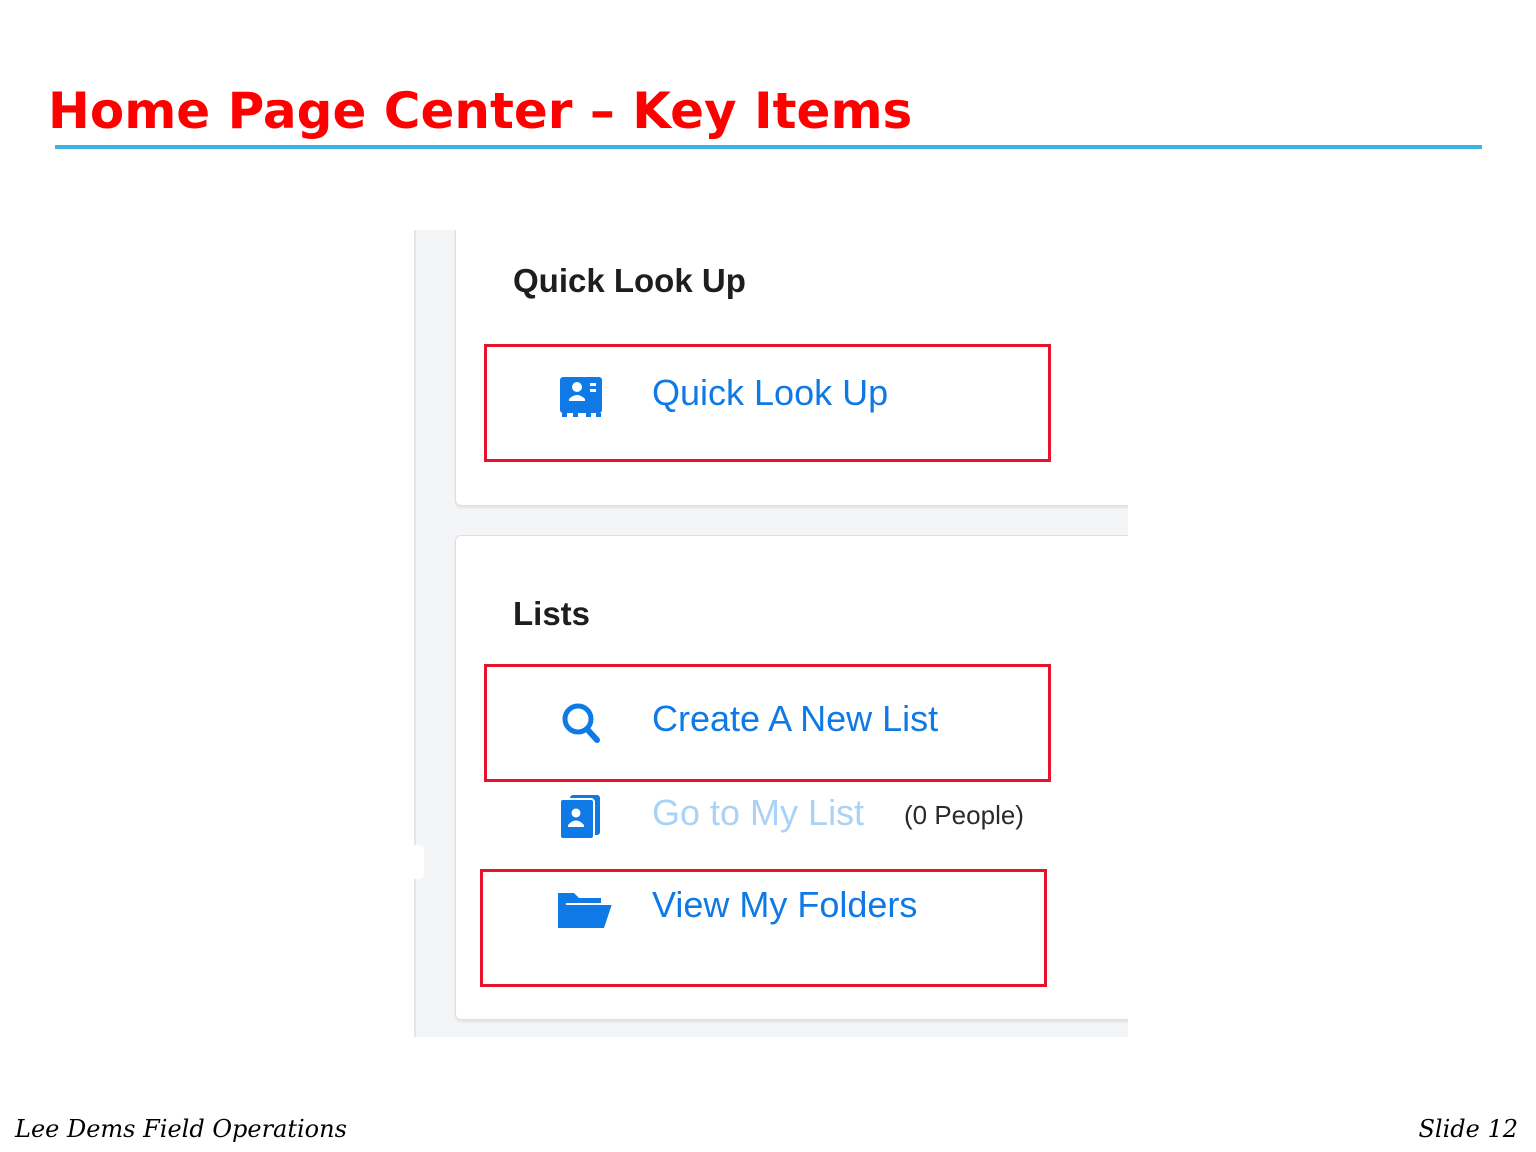 The height and width of the screenshot is (1152, 1536). What do you see at coordinates (584, 909) in the screenshot?
I see `folder-open-icon` at bounding box center [584, 909].